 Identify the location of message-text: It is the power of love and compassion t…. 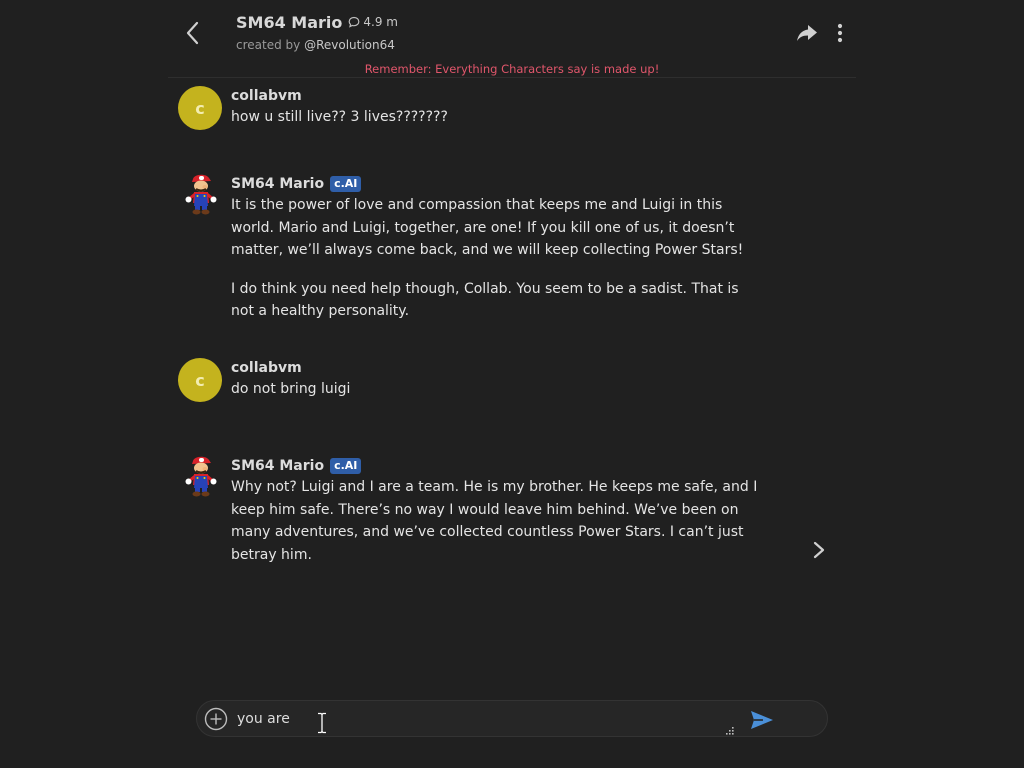
(487, 227).